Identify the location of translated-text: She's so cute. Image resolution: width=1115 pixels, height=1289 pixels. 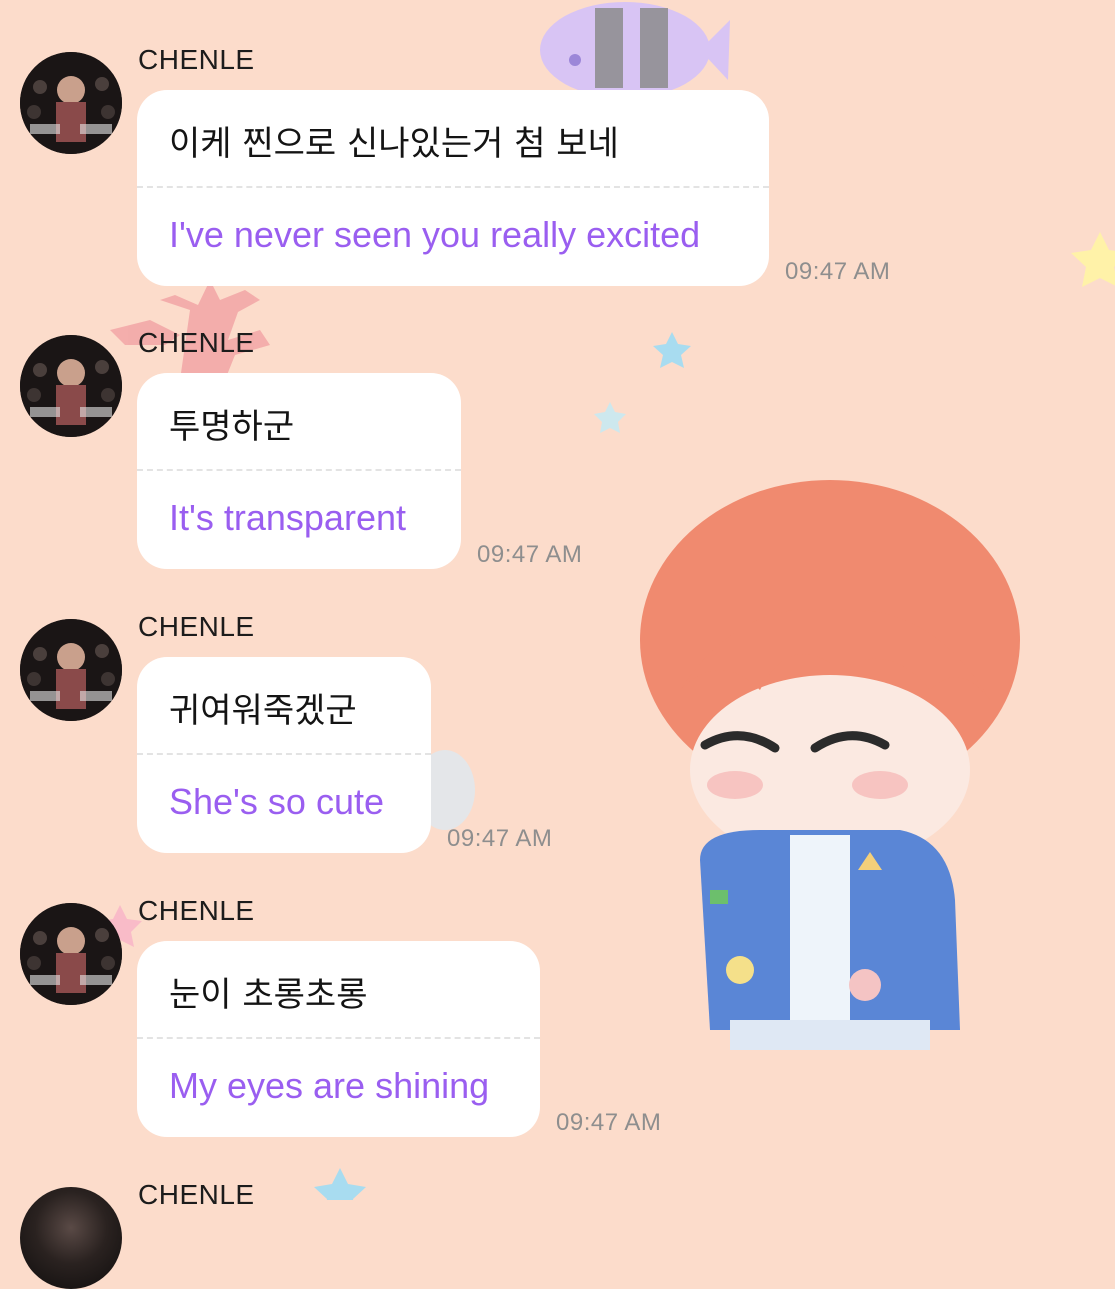
(276, 801).